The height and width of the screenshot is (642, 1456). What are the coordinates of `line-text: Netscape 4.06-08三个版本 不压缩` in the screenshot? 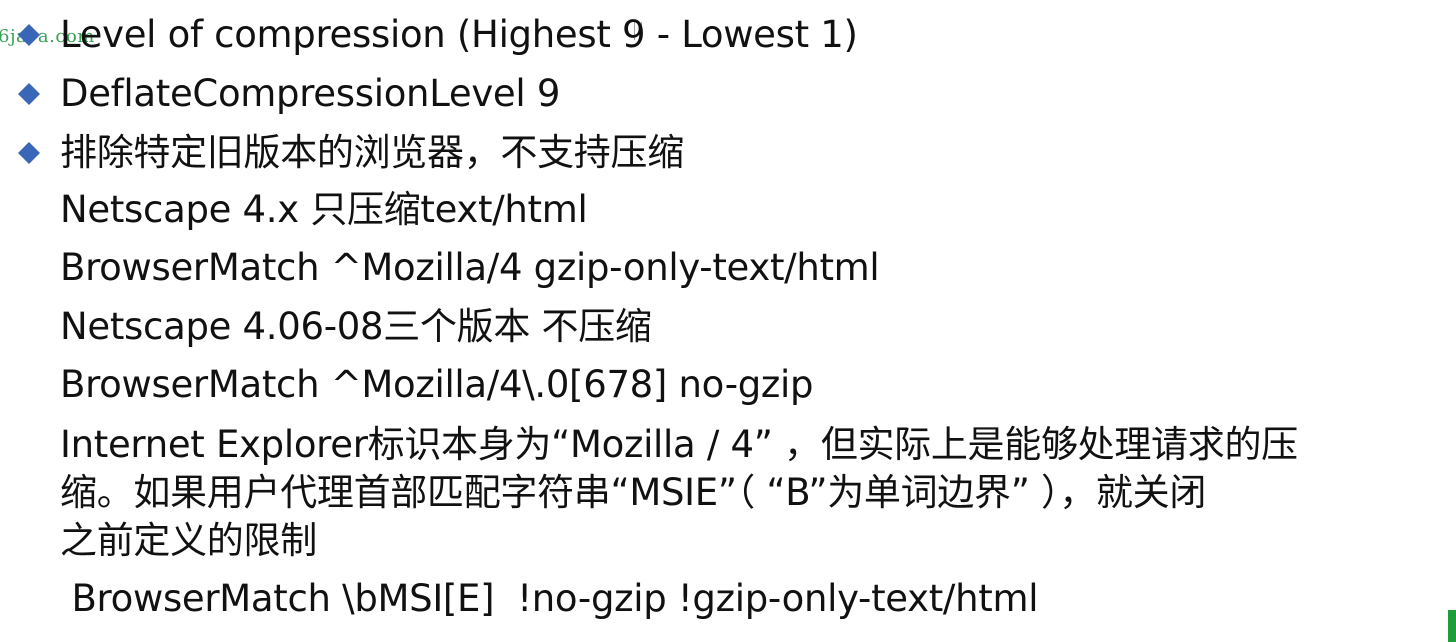 It's located at (356, 326).